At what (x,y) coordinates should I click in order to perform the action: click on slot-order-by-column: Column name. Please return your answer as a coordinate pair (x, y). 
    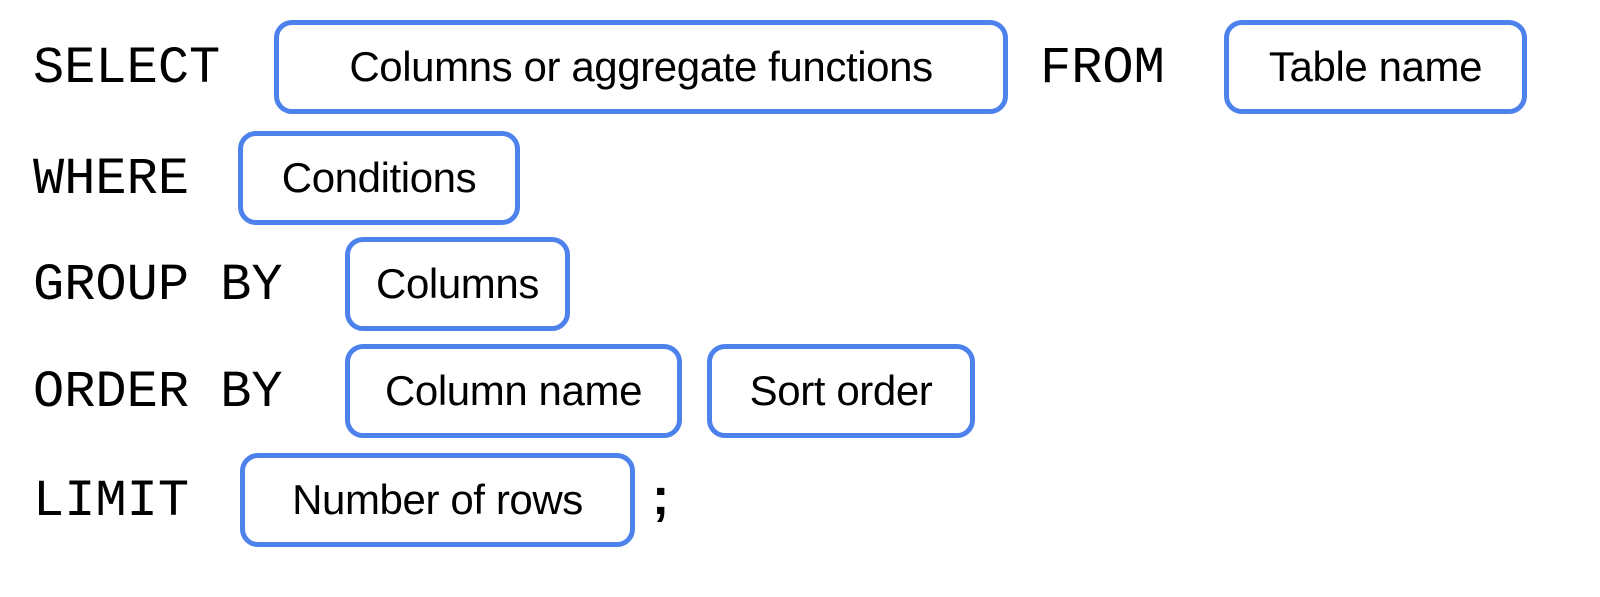
    Looking at the image, I should click on (513, 391).